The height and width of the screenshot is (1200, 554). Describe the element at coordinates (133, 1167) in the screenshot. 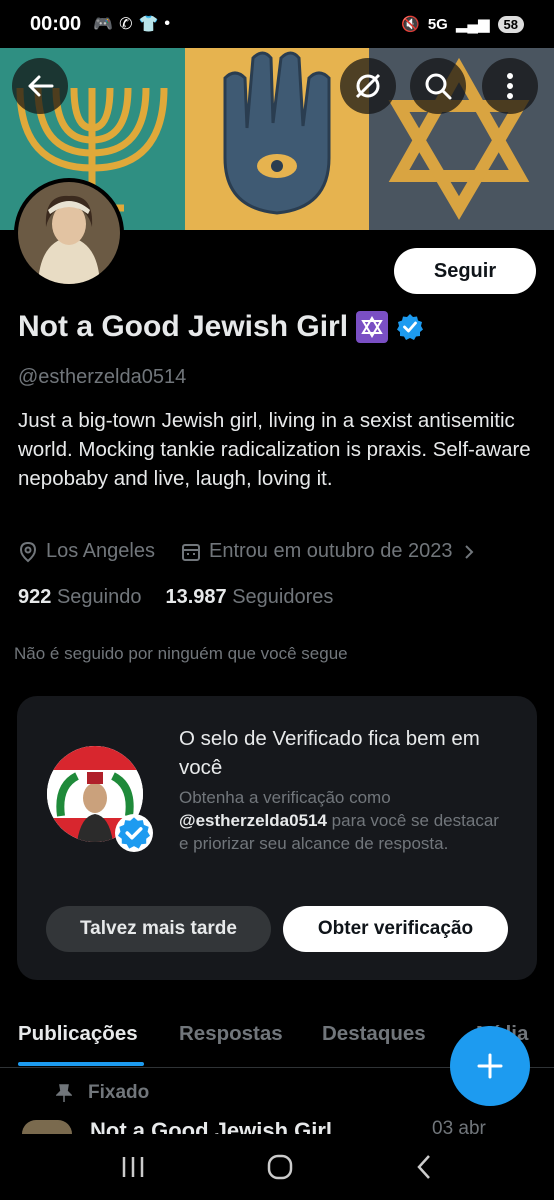

I see `recent-apps-icon` at that location.